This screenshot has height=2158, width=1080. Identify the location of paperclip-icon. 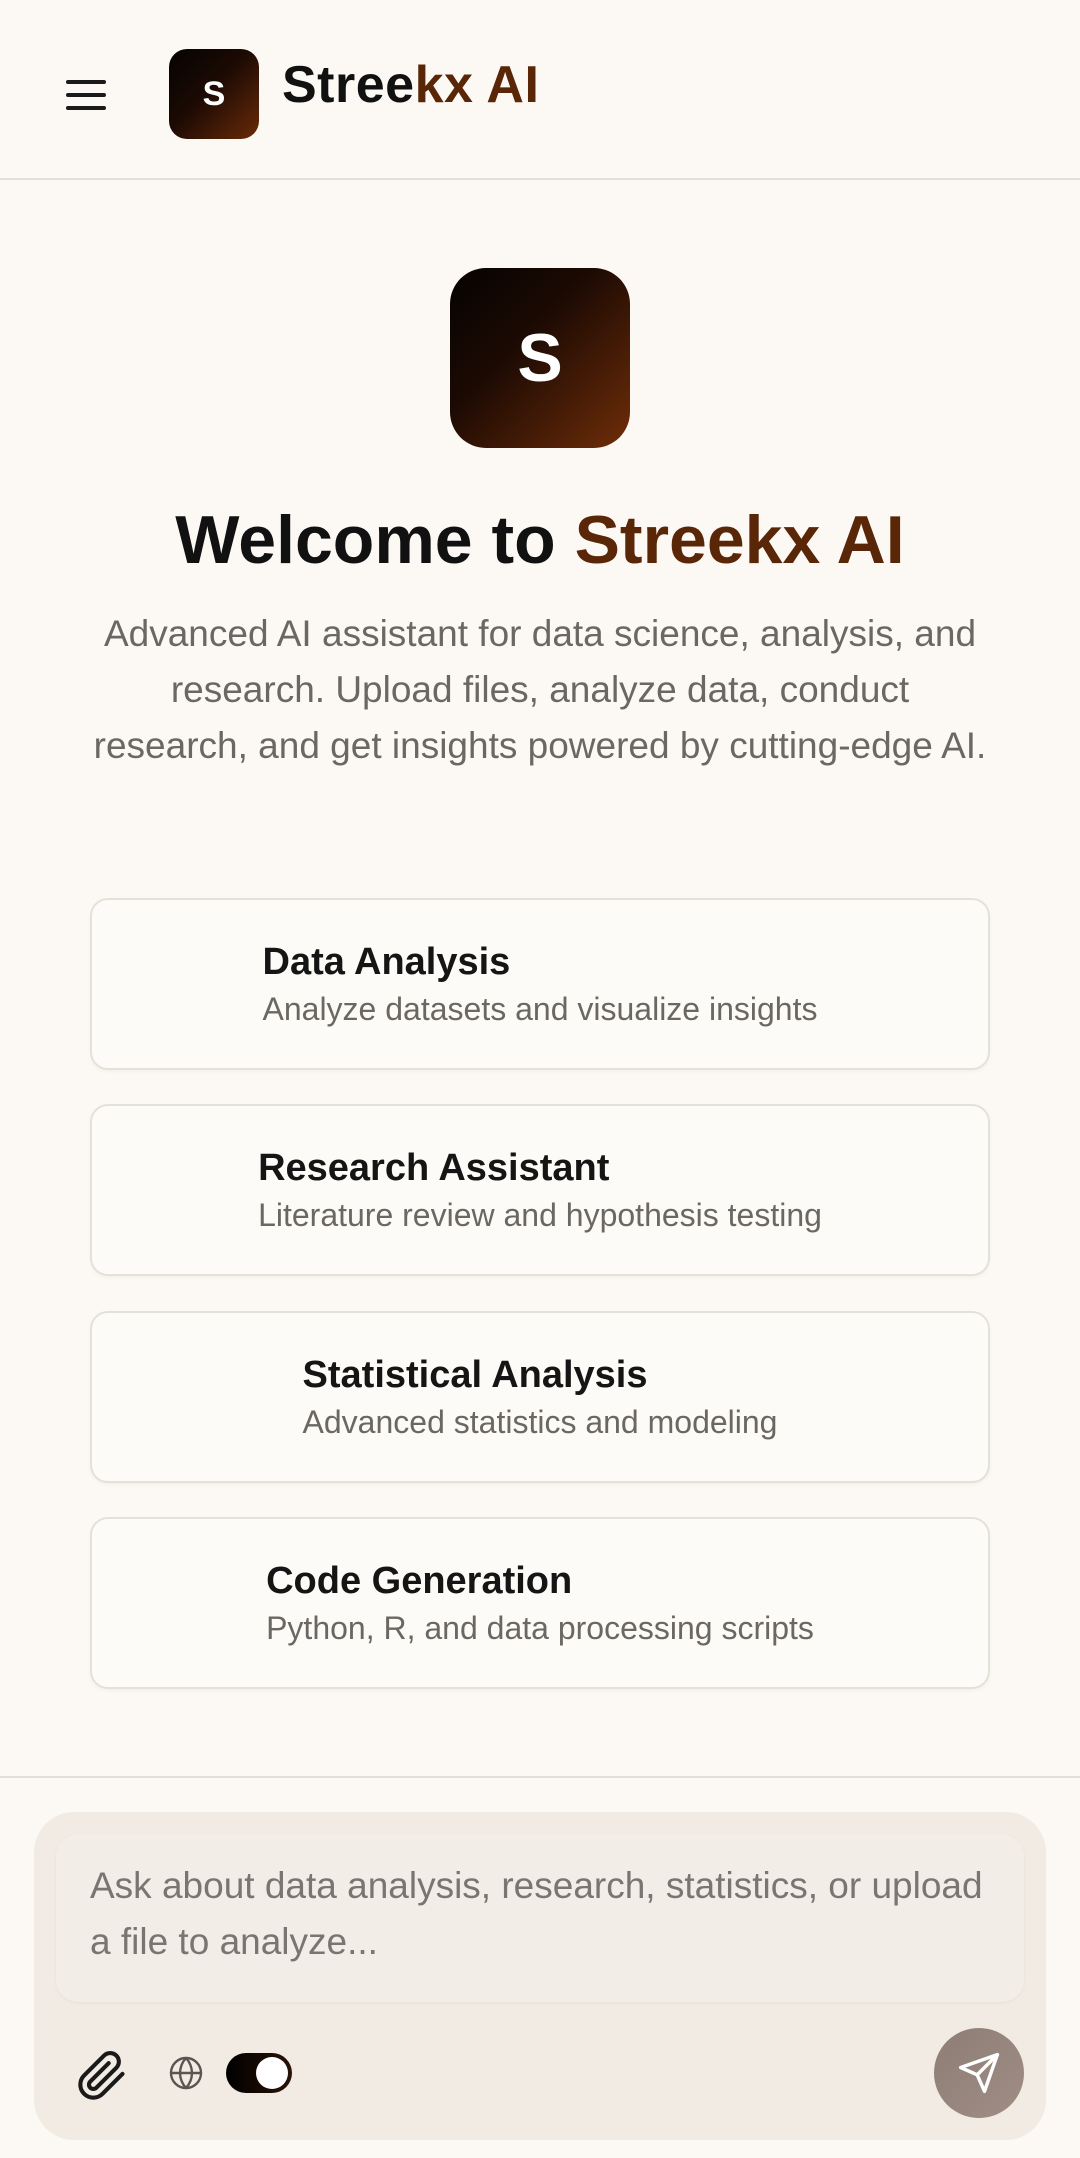
(102, 2076).